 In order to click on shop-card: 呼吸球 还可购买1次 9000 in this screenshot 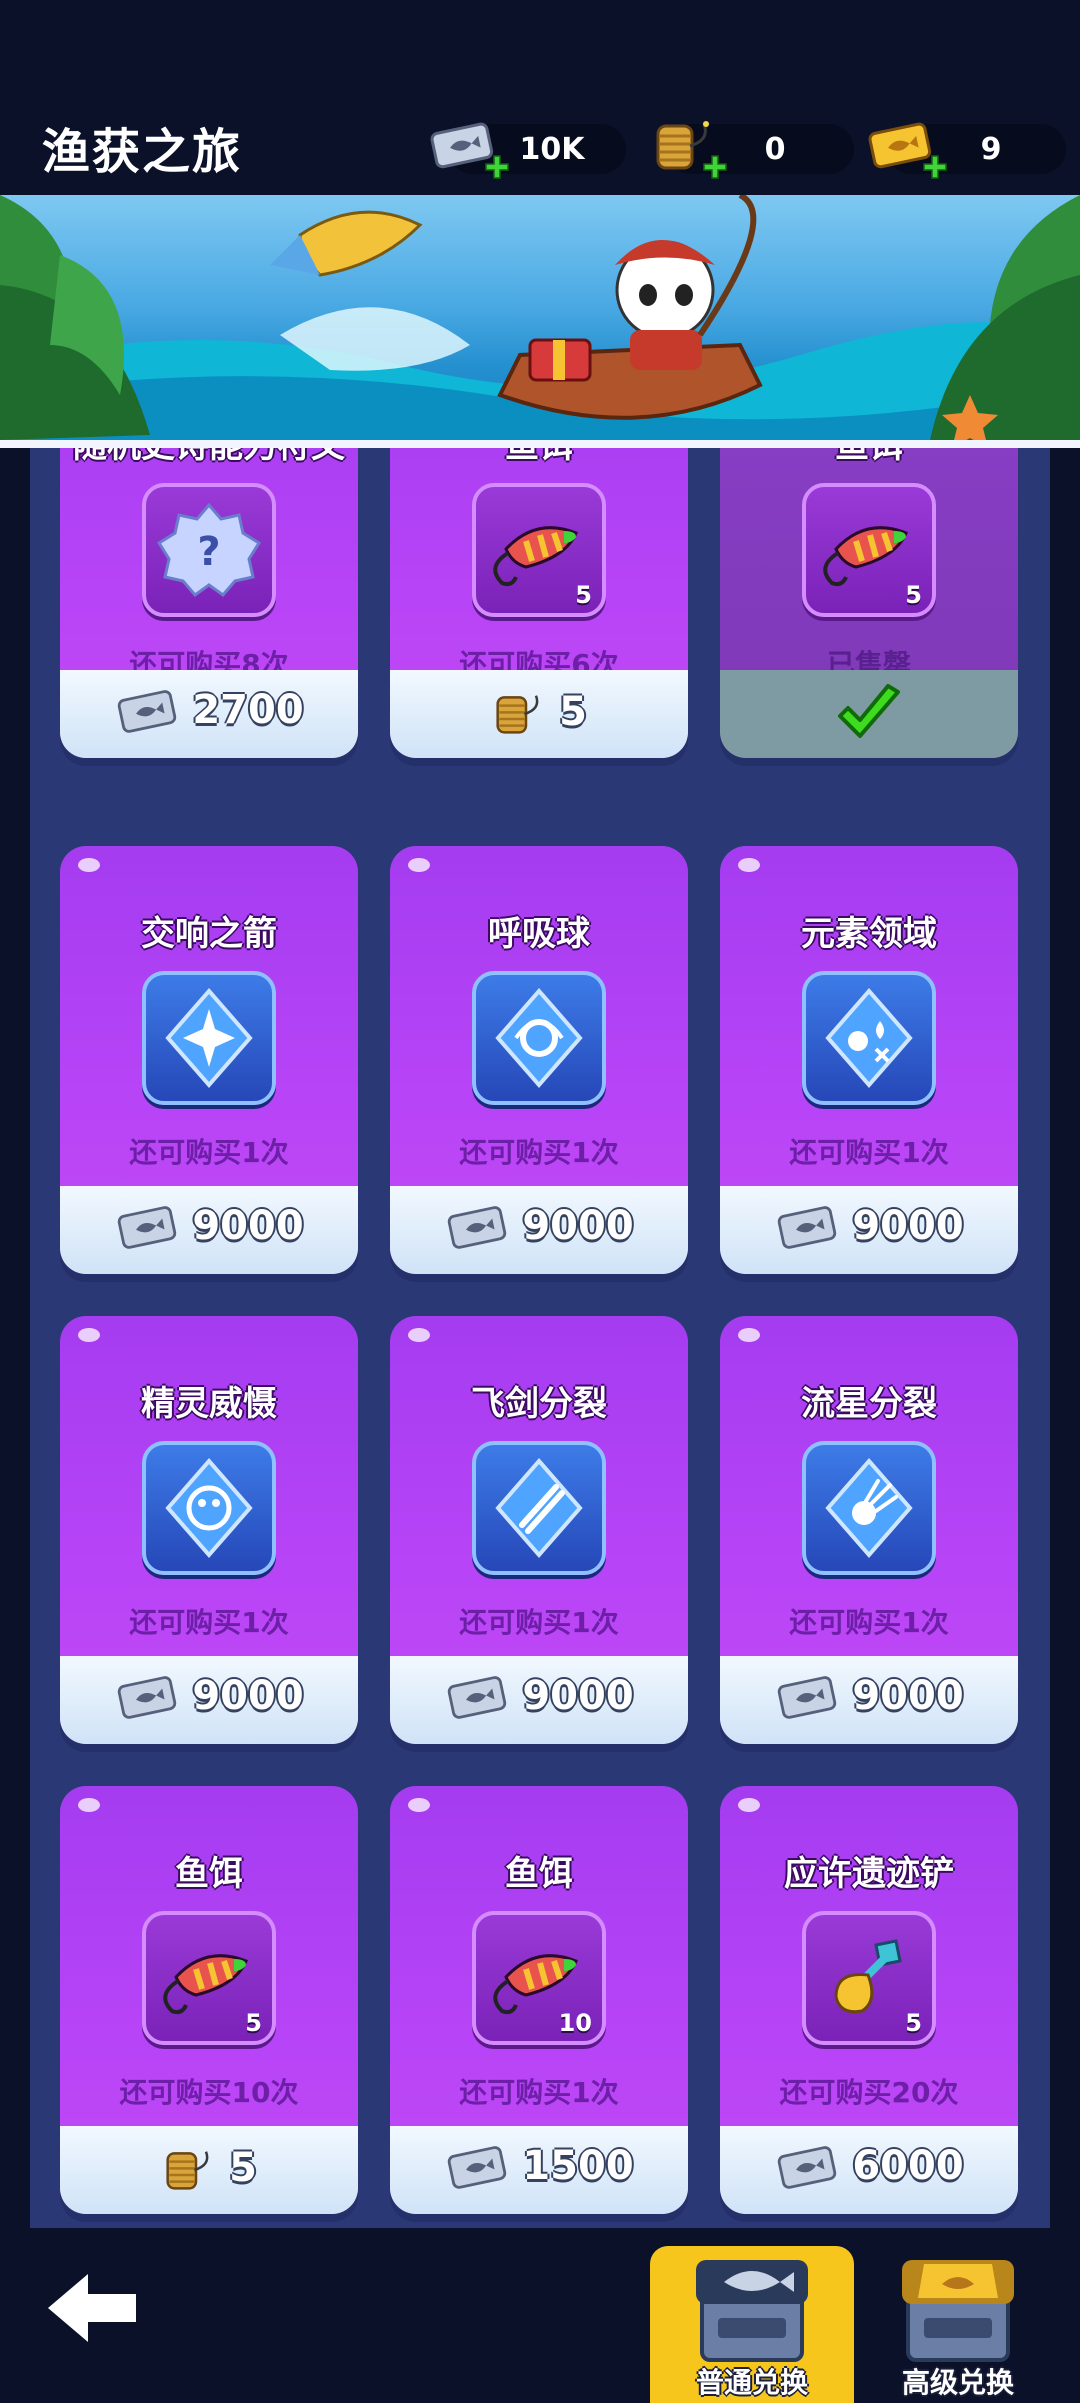, I will do `click(539, 1060)`.